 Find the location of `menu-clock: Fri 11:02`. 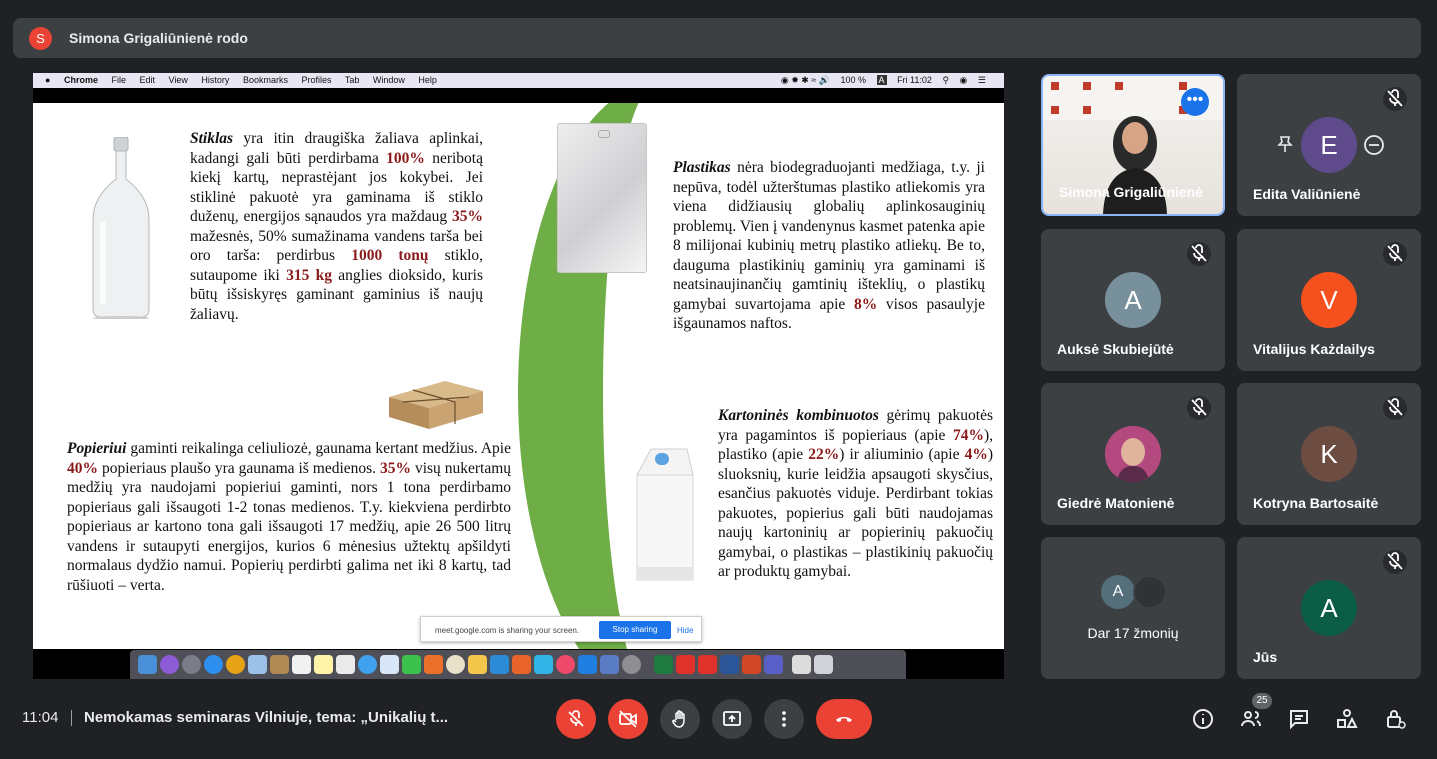

menu-clock: Fri 11:02 is located at coordinates (914, 80).